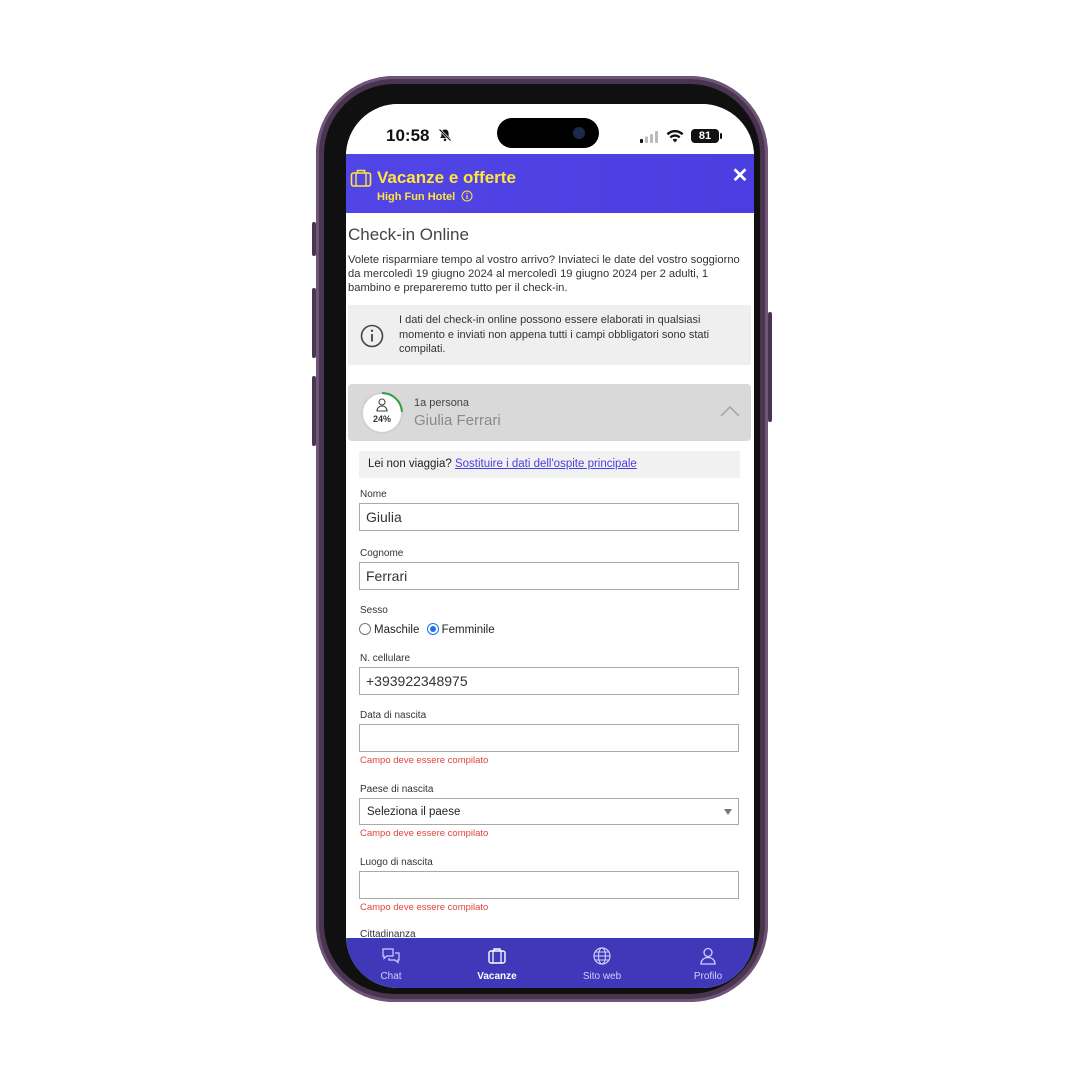  I want to click on cognome-label: Cognome, so click(382, 553).